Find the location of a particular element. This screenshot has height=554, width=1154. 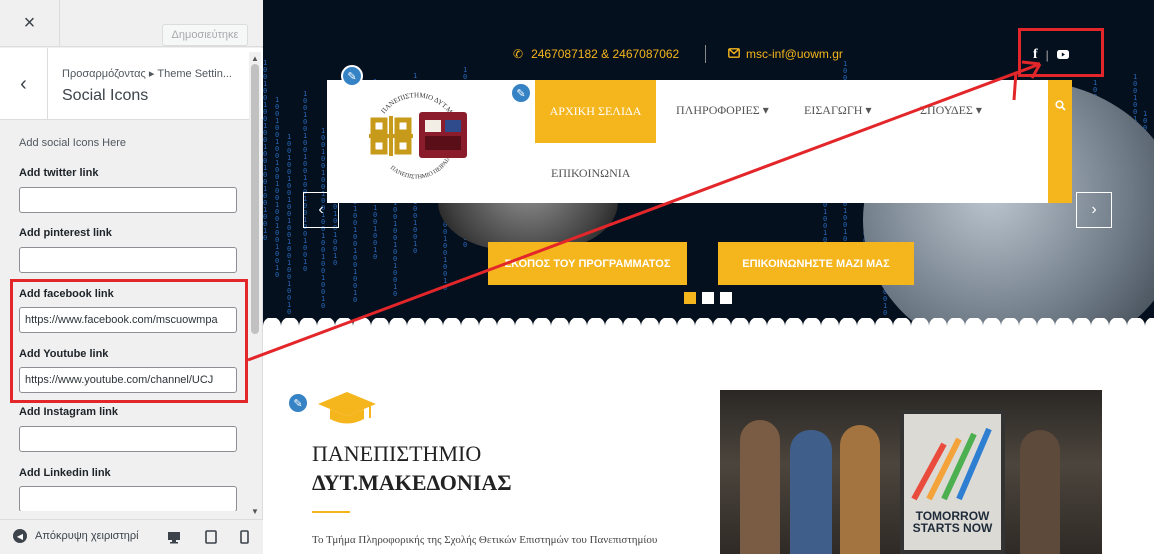

nav-admission-link: ΕΙΣΑΓΩΓΗ ▾ is located at coordinates (837, 110).